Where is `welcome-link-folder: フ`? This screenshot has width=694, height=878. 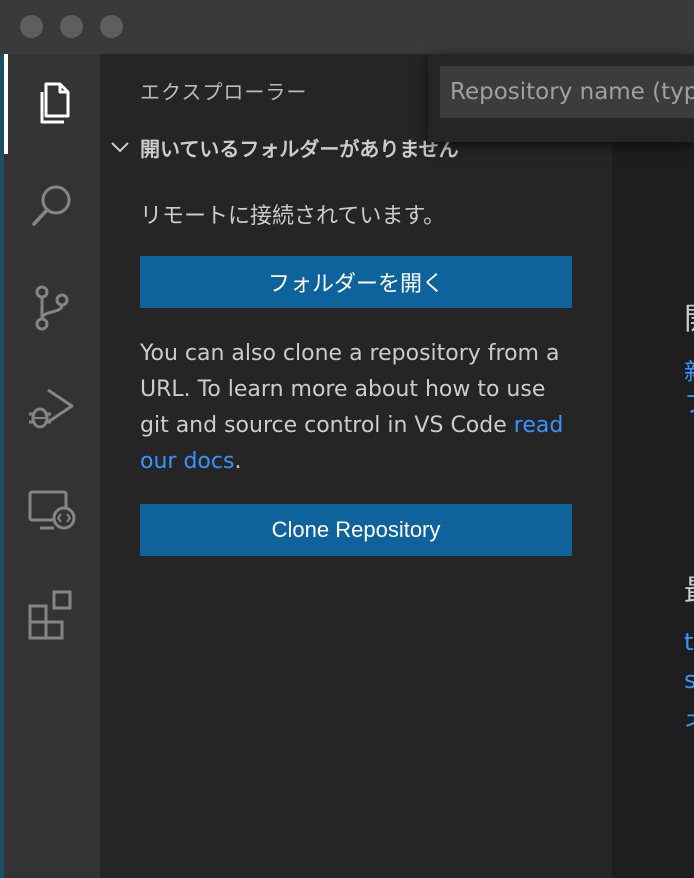 welcome-link-folder: フ is located at coordinates (689, 401).